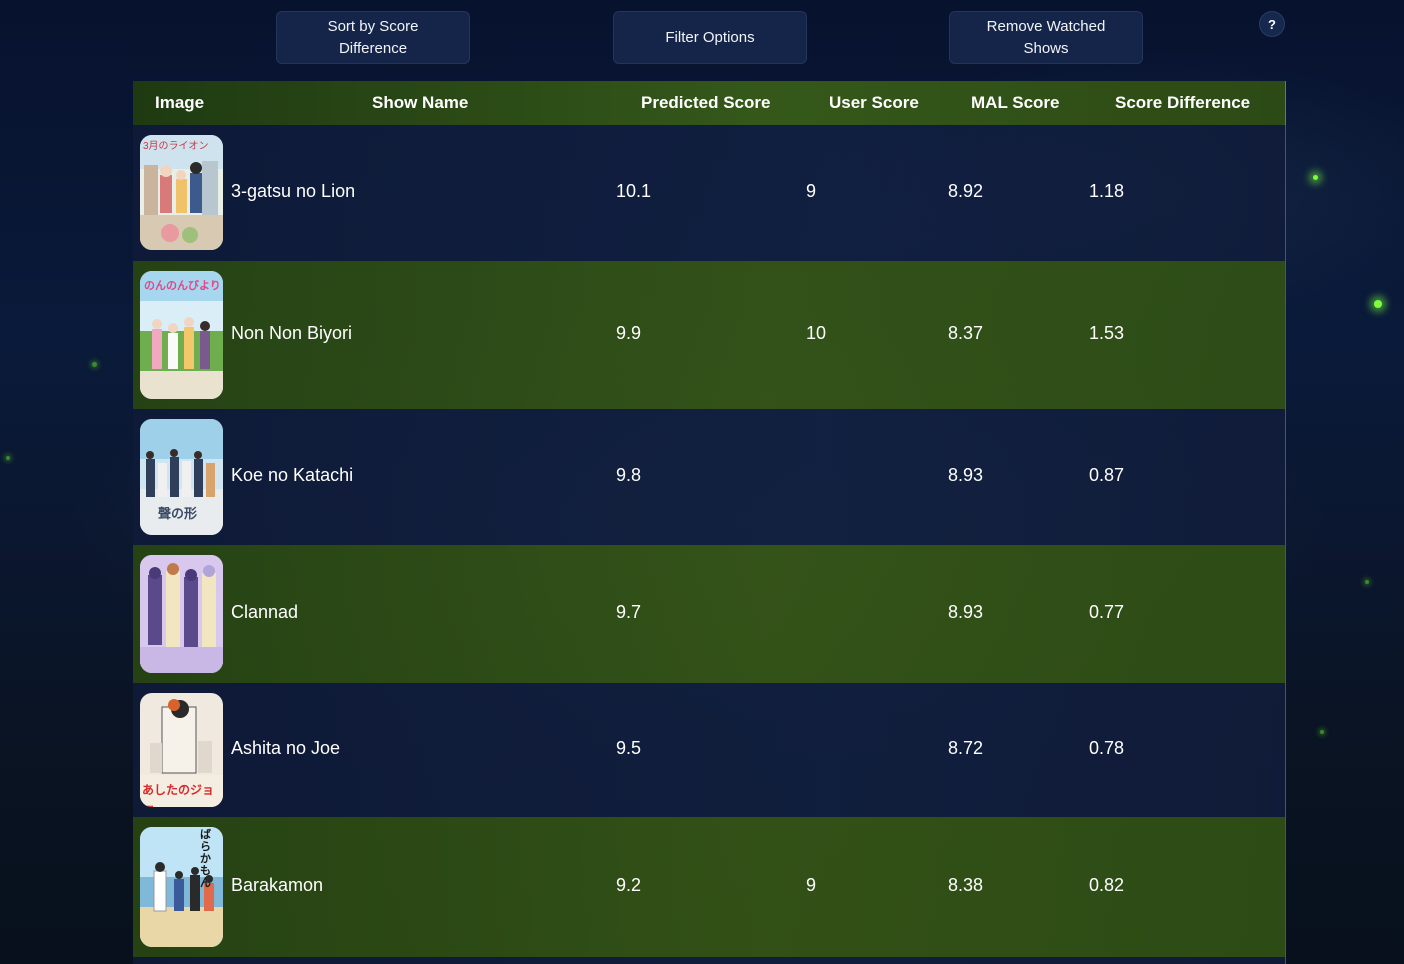 This screenshot has height=964, width=1404. I want to click on predicted-score: 9.2, so click(629, 885).